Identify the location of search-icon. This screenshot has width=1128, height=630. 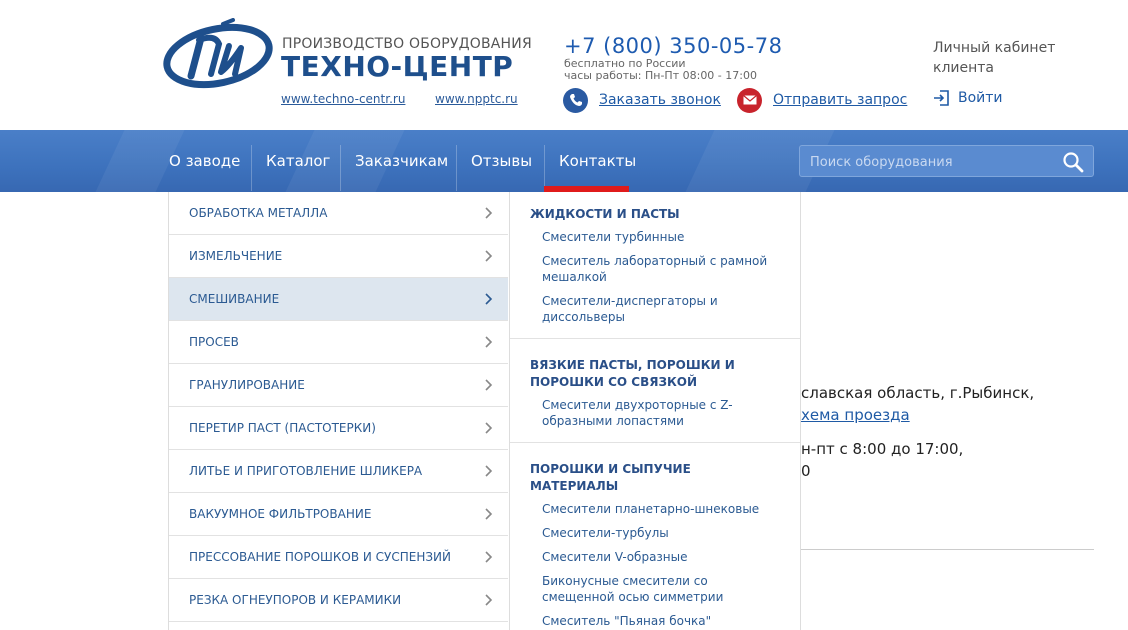
(1073, 162).